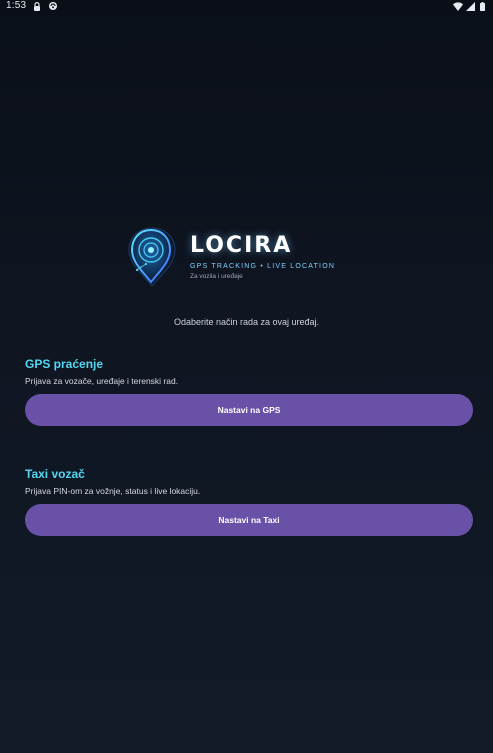  Describe the element at coordinates (16, 5) in the screenshot. I see `status-time: 1:53` at that location.